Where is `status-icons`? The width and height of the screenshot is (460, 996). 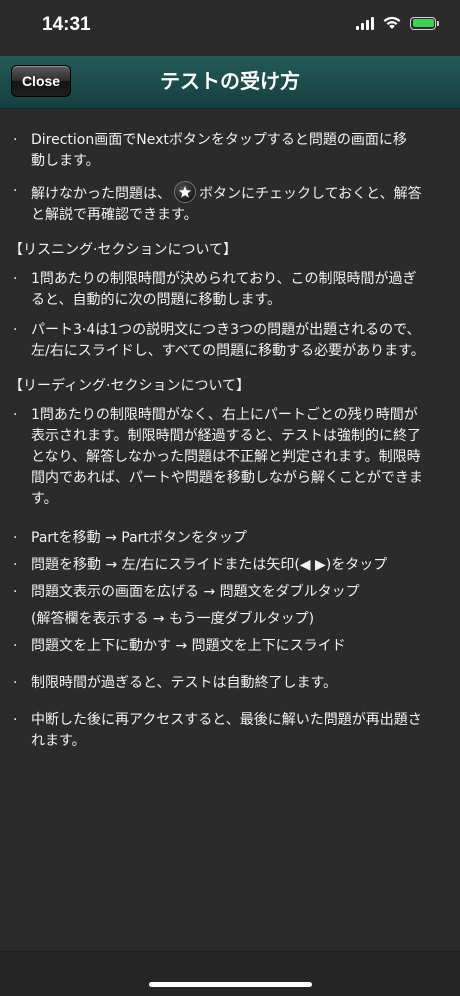 status-icons is located at coordinates (397, 23).